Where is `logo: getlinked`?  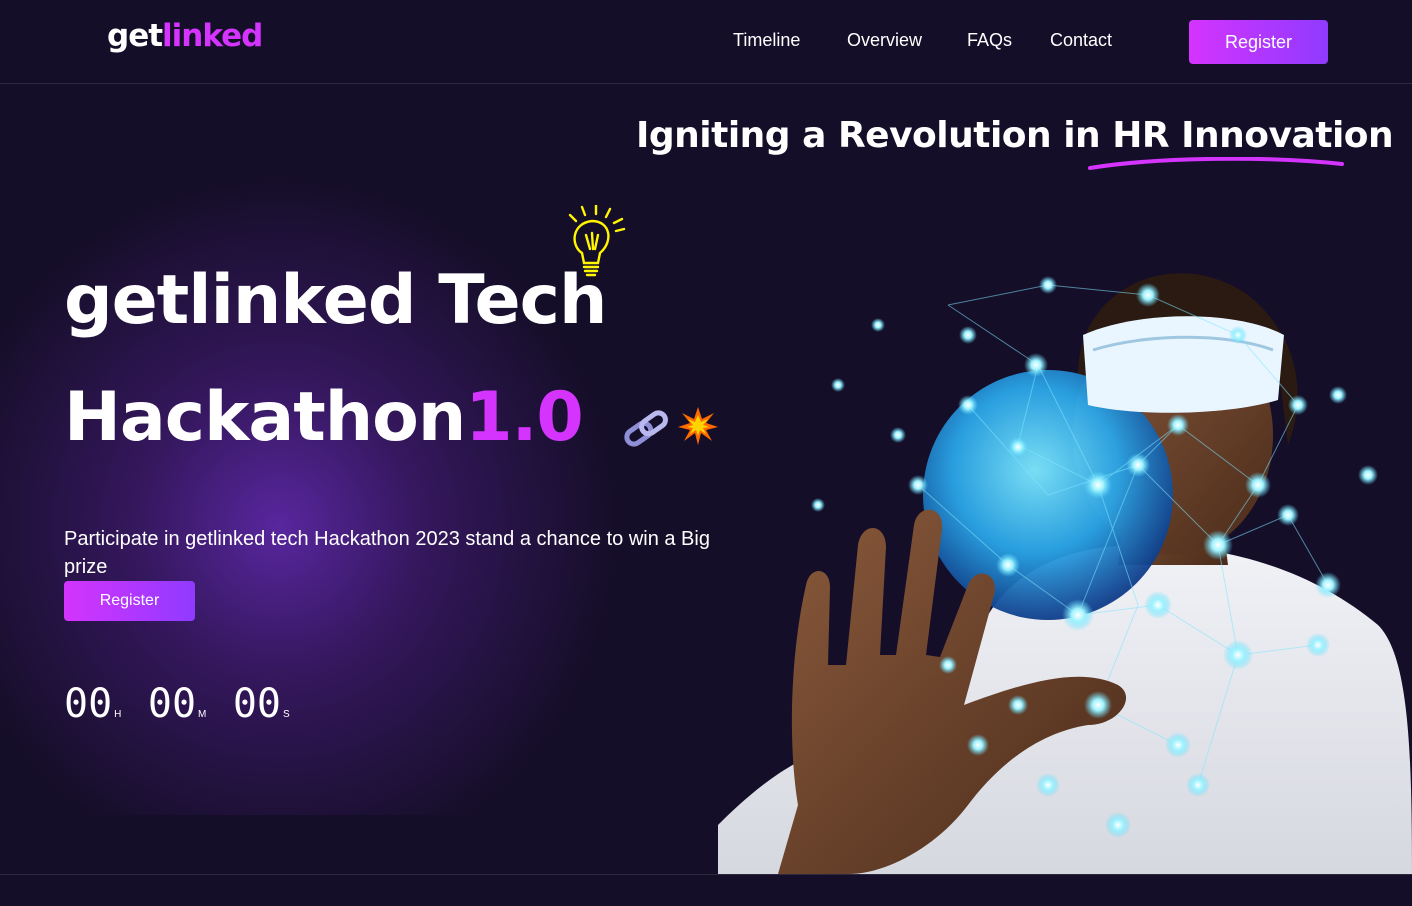 logo: getlinked is located at coordinates (185, 36).